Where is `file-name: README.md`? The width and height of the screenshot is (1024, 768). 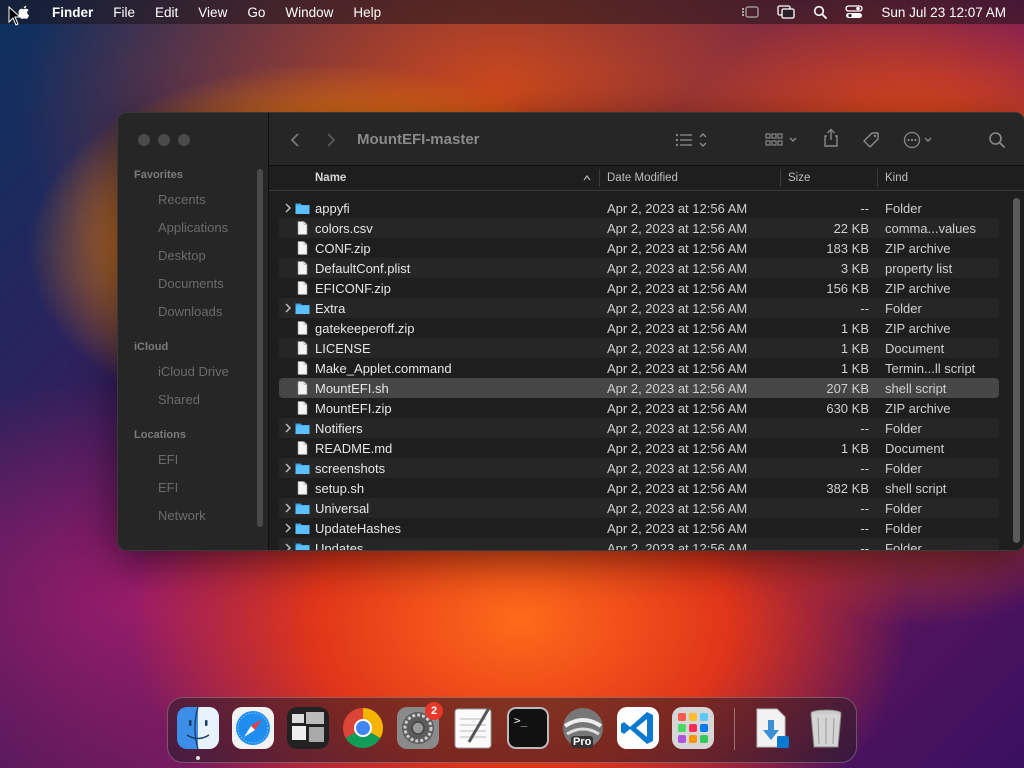 file-name: README.md is located at coordinates (354, 448).